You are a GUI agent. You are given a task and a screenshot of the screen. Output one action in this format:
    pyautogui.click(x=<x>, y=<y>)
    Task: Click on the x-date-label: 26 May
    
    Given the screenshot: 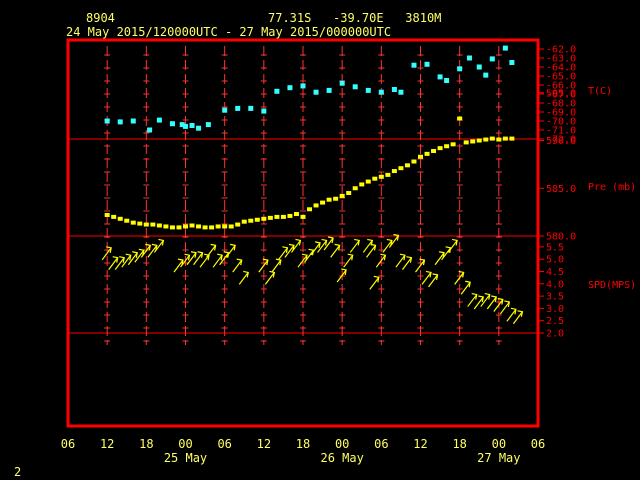 What is the action you would take?
    pyautogui.click(x=341, y=458)
    